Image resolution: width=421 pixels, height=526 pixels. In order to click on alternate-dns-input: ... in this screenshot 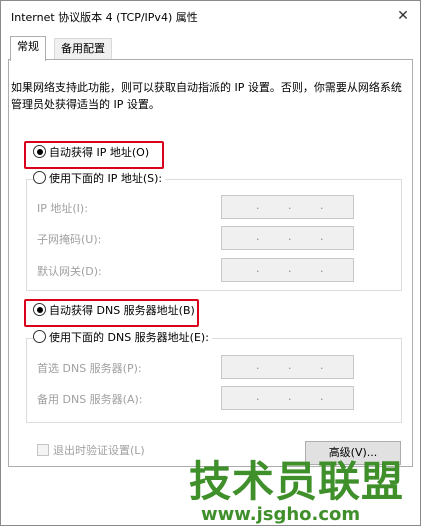, I will do `click(287, 398)`.